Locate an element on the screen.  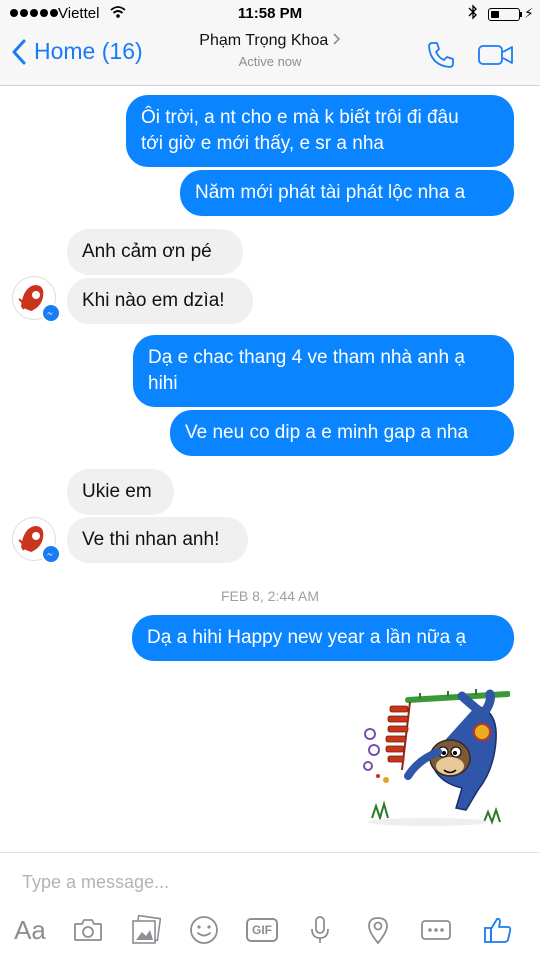
photo-gallery-button is located at coordinates (146, 930).